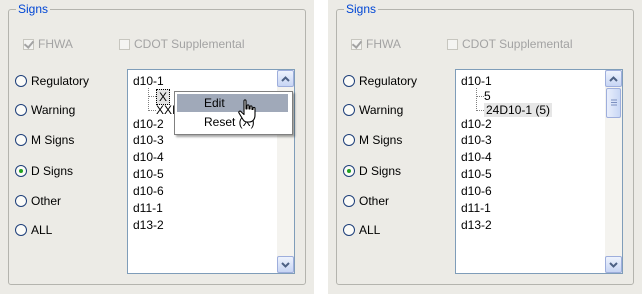 The width and height of the screenshot is (642, 294). Describe the element at coordinates (214, 103) in the screenshot. I see `menu-item-label: Edit` at that location.